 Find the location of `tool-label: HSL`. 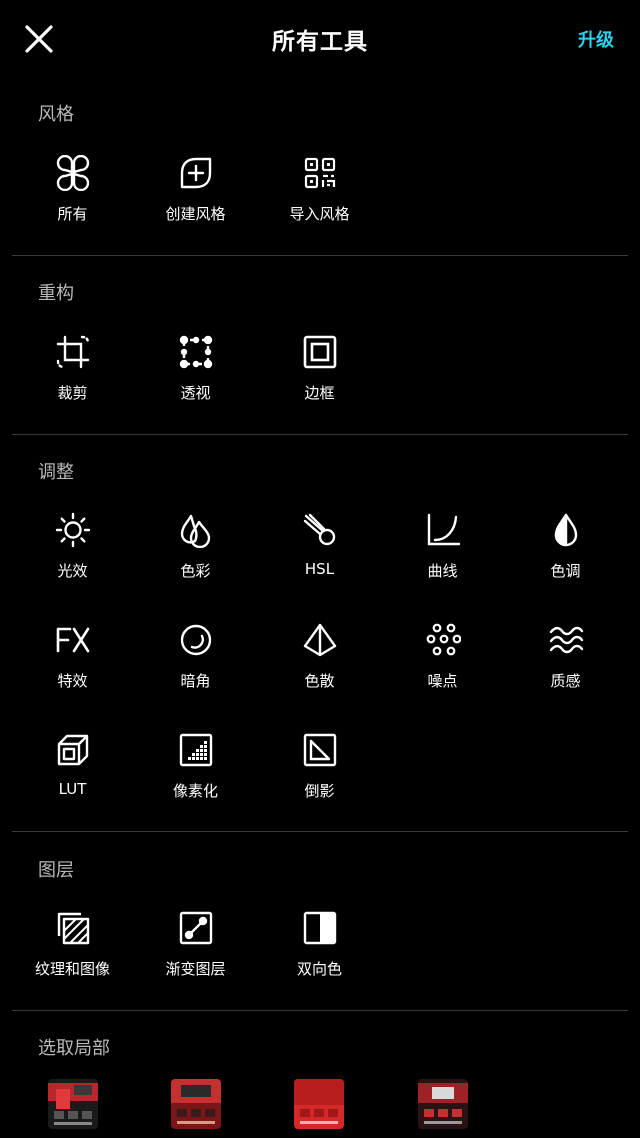

tool-label: HSL is located at coordinates (319, 569).